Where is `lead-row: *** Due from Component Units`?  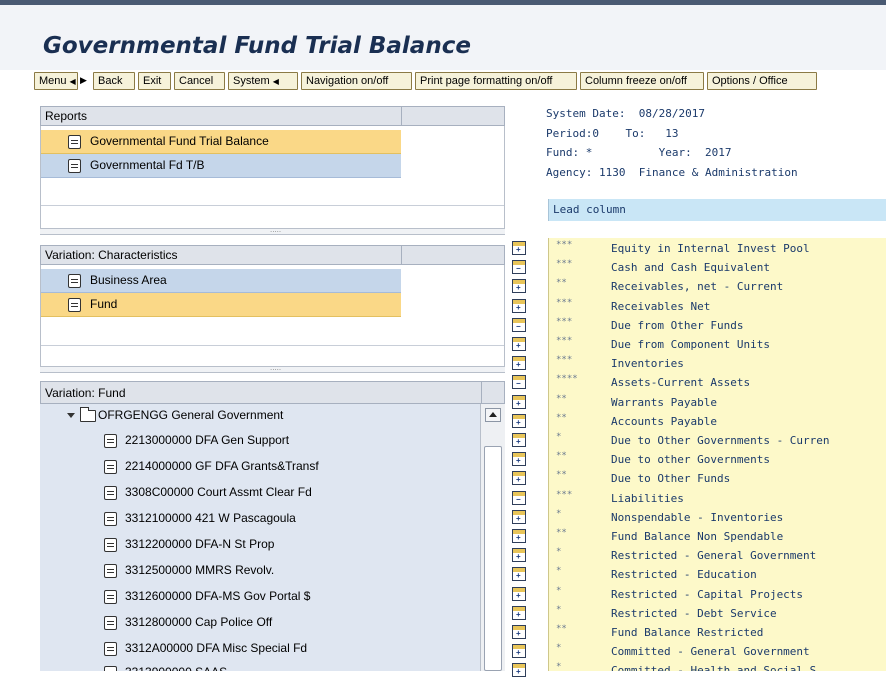
lead-row: *** Due from Component Units is located at coordinates (717, 344).